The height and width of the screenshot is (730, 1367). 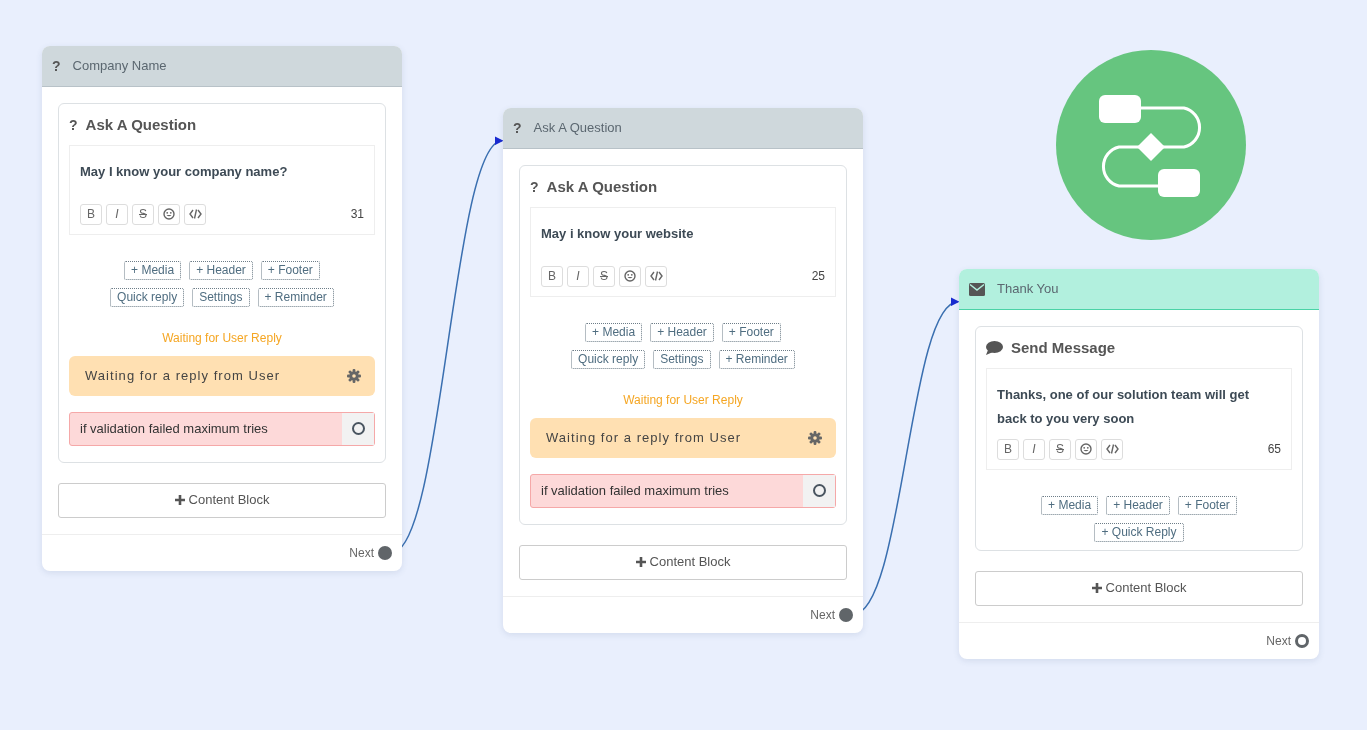 I want to click on envelope-icon, so click(x=977, y=289).